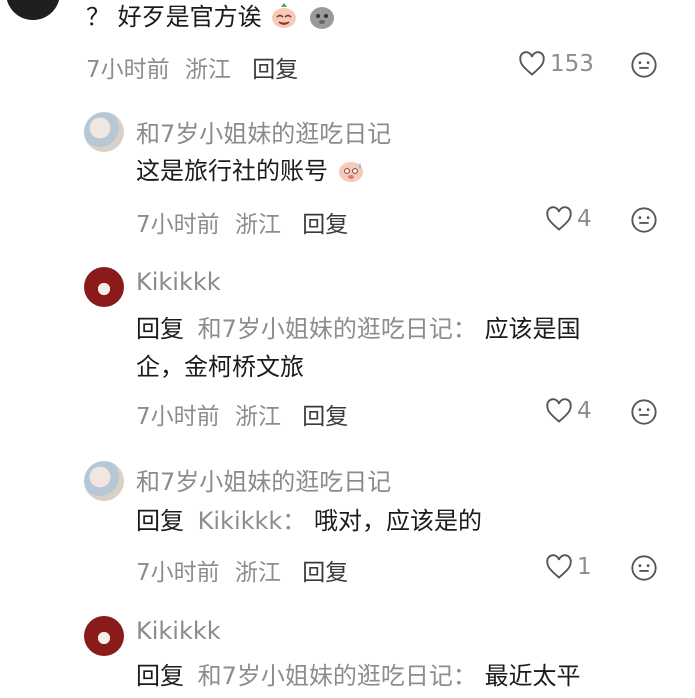  What do you see at coordinates (584, 567) in the screenshot?
I see `like-count: 1` at bounding box center [584, 567].